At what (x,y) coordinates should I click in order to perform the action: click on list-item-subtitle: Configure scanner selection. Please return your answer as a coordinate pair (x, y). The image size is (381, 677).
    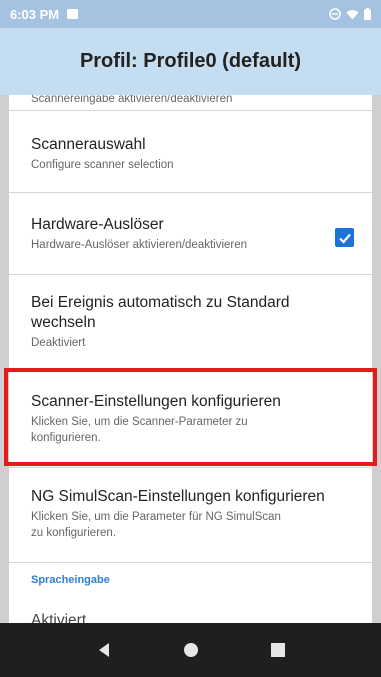
    Looking at the image, I should click on (102, 165).